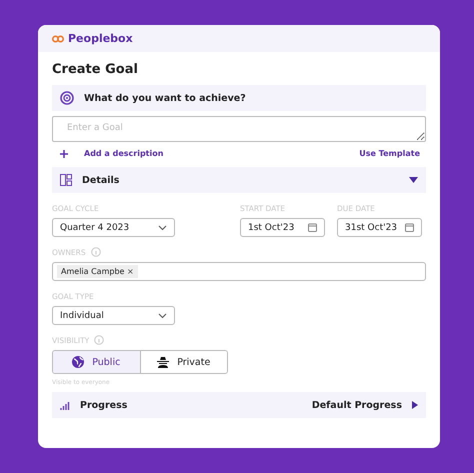 The height and width of the screenshot is (473, 474). Describe the element at coordinates (95, 69) in the screenshot. I see `page-title: Create Goal` at that location.